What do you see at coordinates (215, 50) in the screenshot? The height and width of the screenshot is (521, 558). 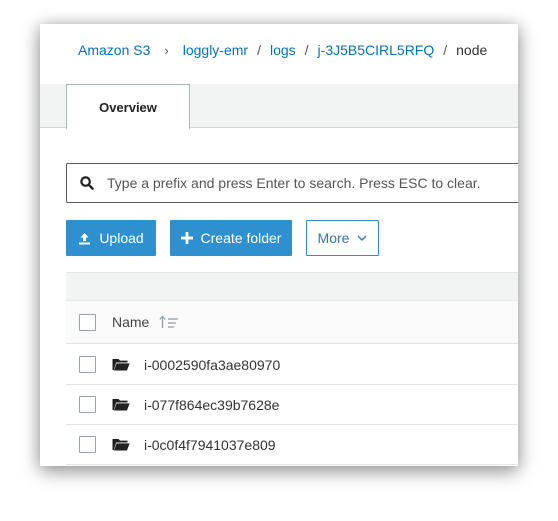 I see `breadcrumb-bucket: loggly-emr` at bounding box center [215, 50].